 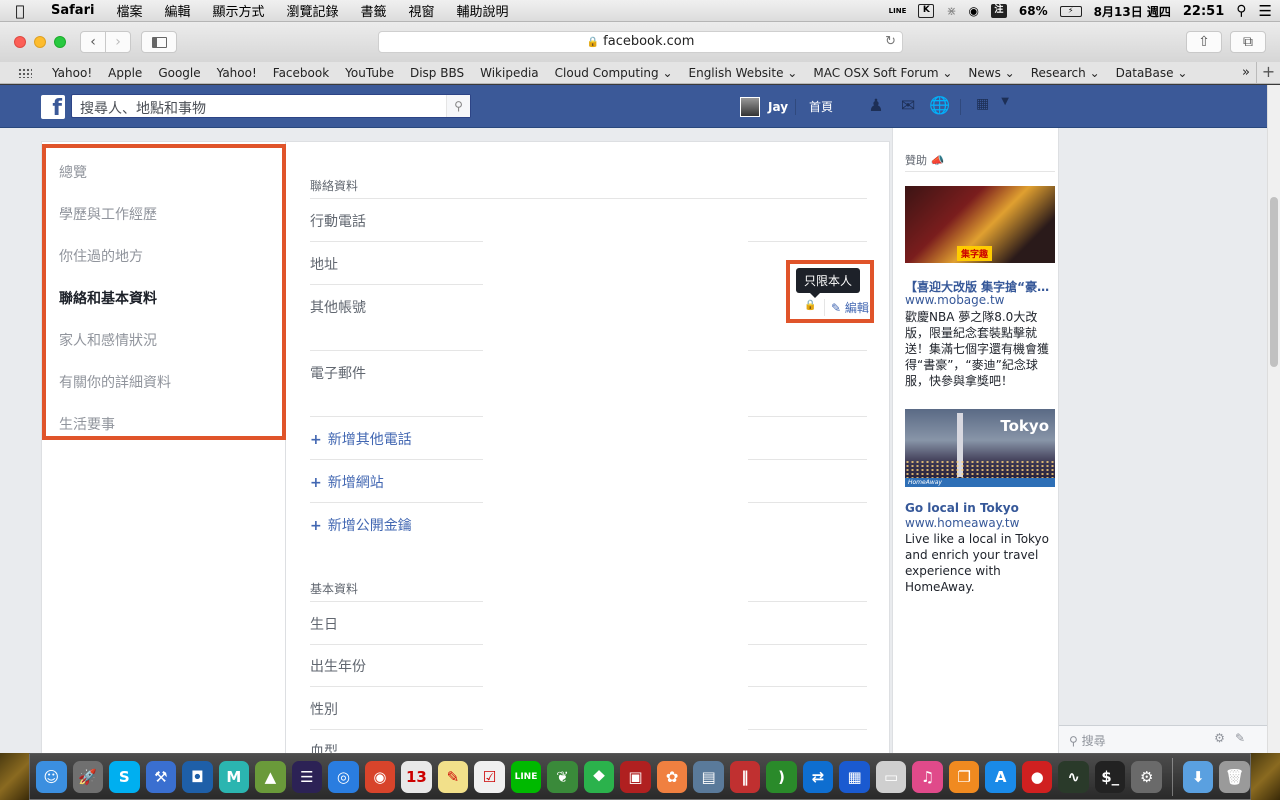 What do you see at coordinates (53, 107) in the screenshot?
I see `facebook-logo: f` at bounding box center [53, 107].